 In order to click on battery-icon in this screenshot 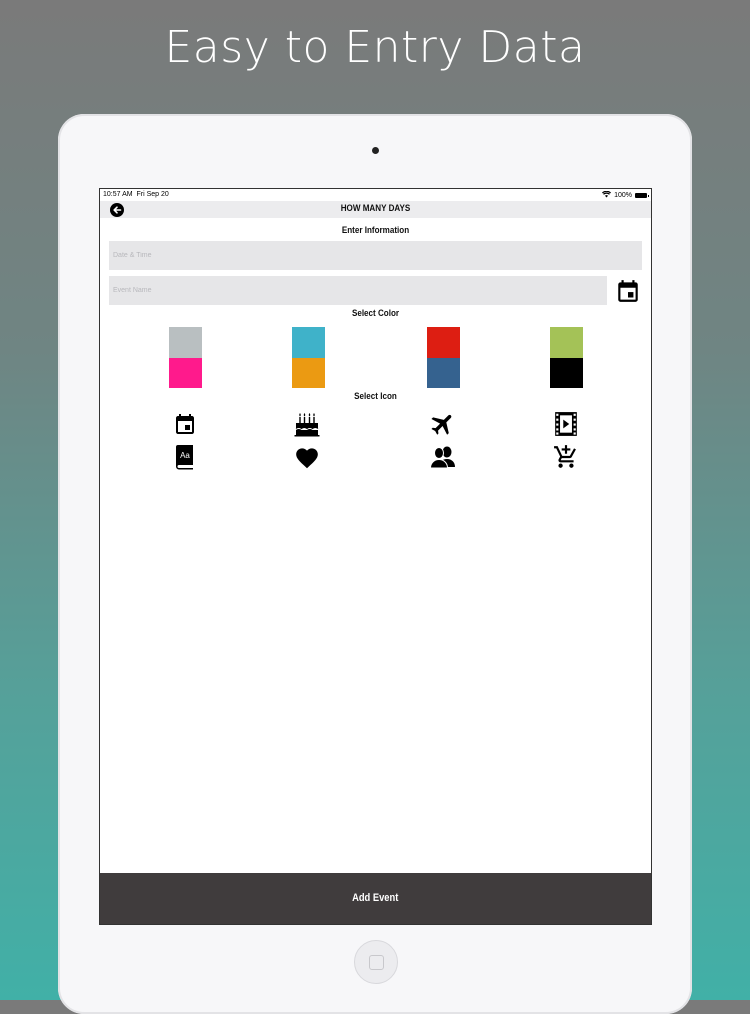, I will do `click(642, 195)`.